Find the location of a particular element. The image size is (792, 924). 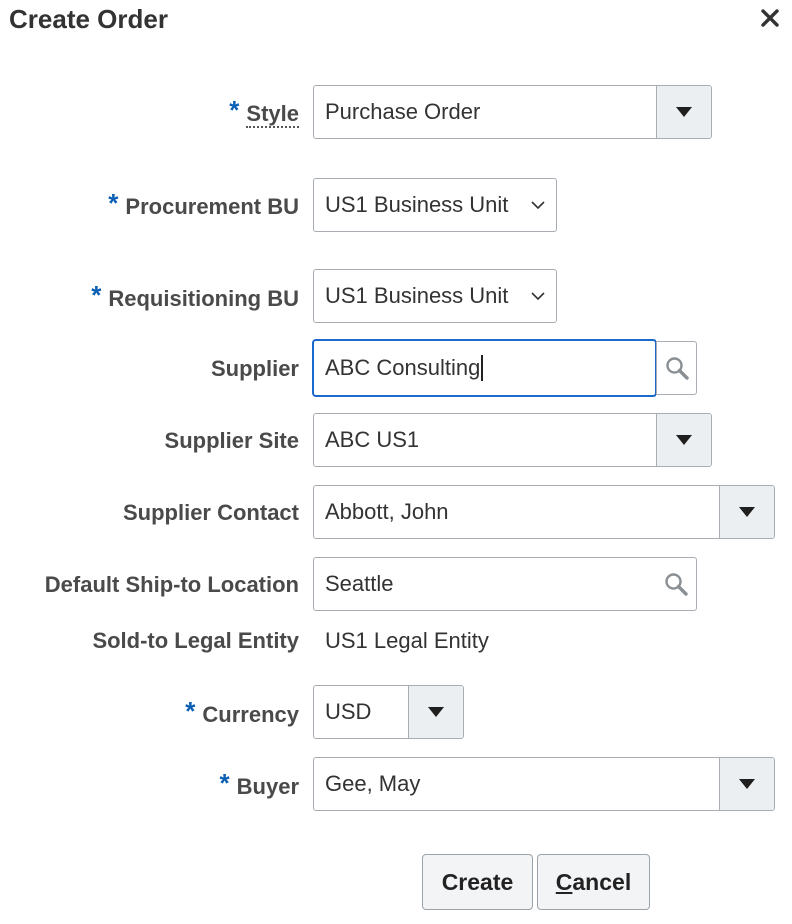

currency-dropdown-button is located at coordinates (435, 712).